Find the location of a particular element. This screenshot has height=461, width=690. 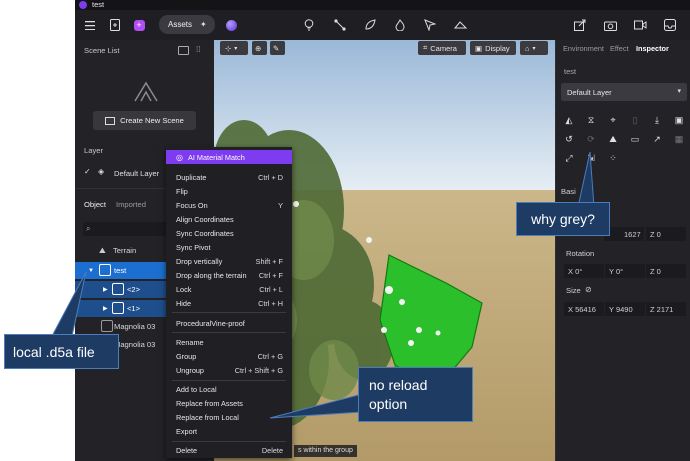

collapse-icon: ▼ is located at coordinates (91, 270).